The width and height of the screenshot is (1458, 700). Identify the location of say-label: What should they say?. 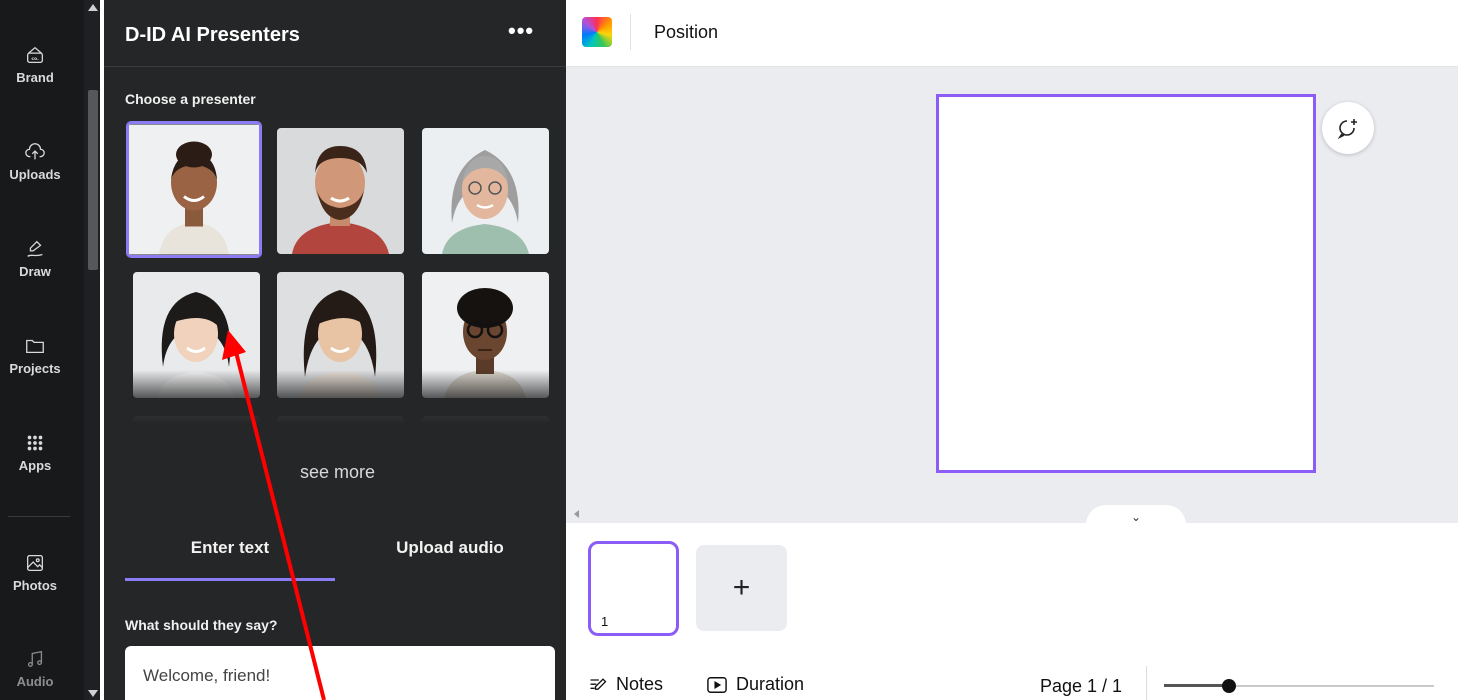
(201, 625).